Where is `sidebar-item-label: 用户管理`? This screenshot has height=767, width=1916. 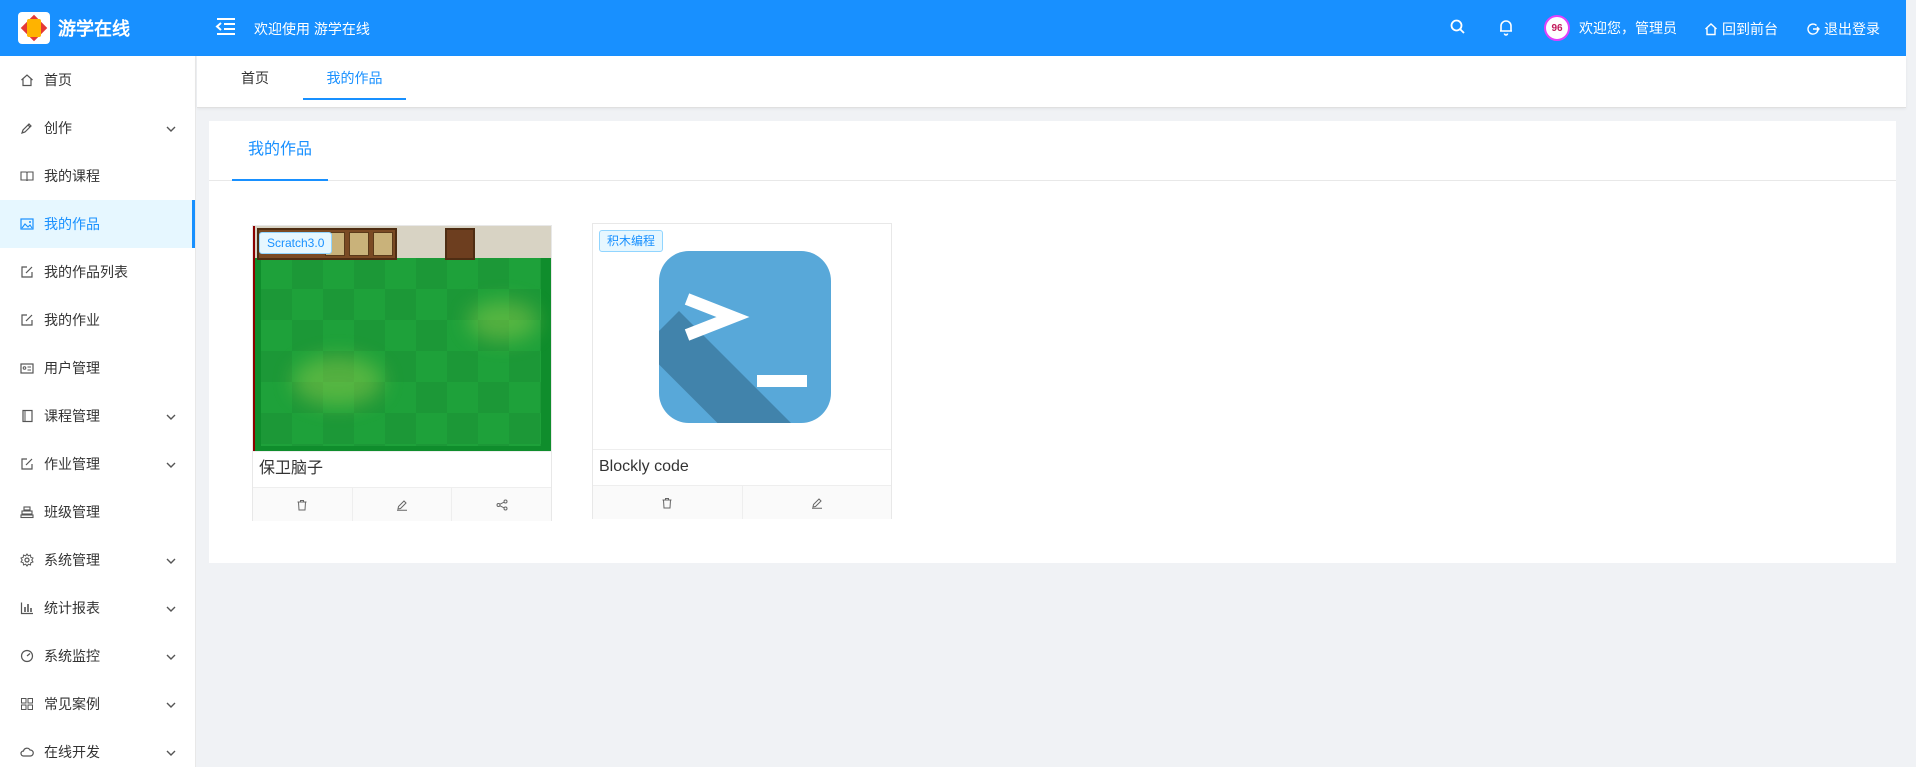
sidebar-item-label: 用户管理 is located at coordinates (72, 368).